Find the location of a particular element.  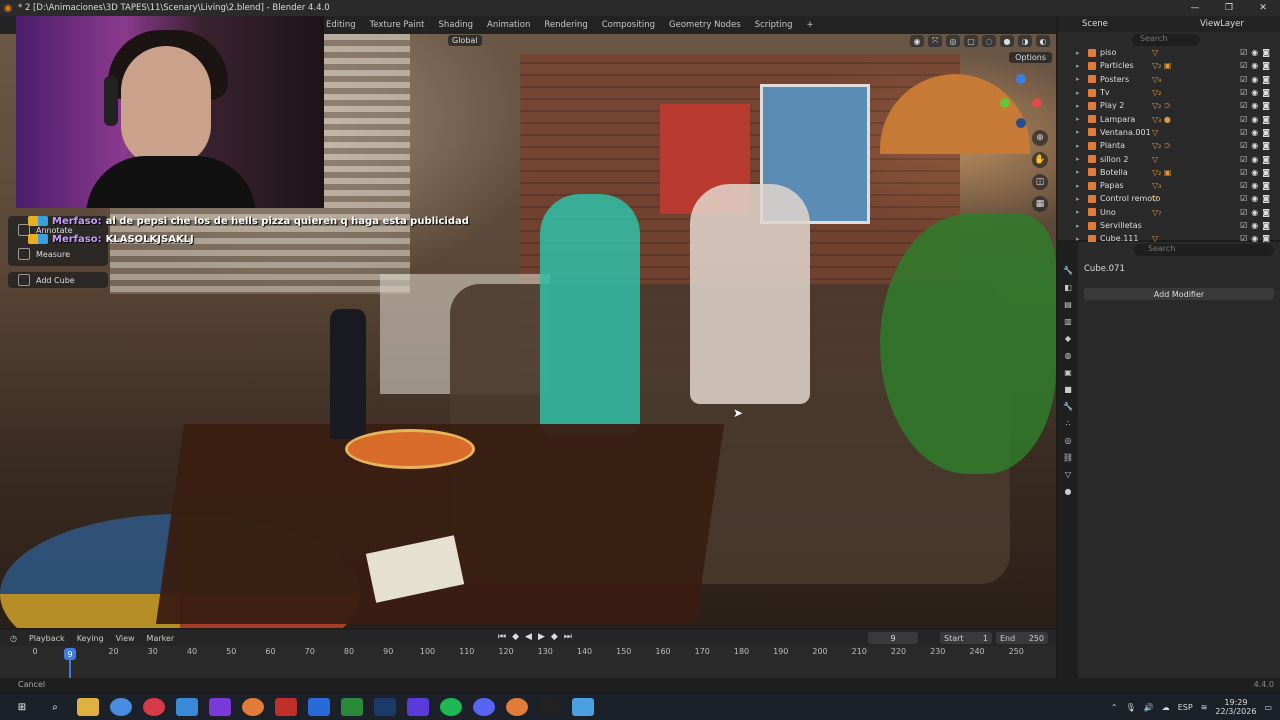

chrome-icon is located at coordinates (121, 707).